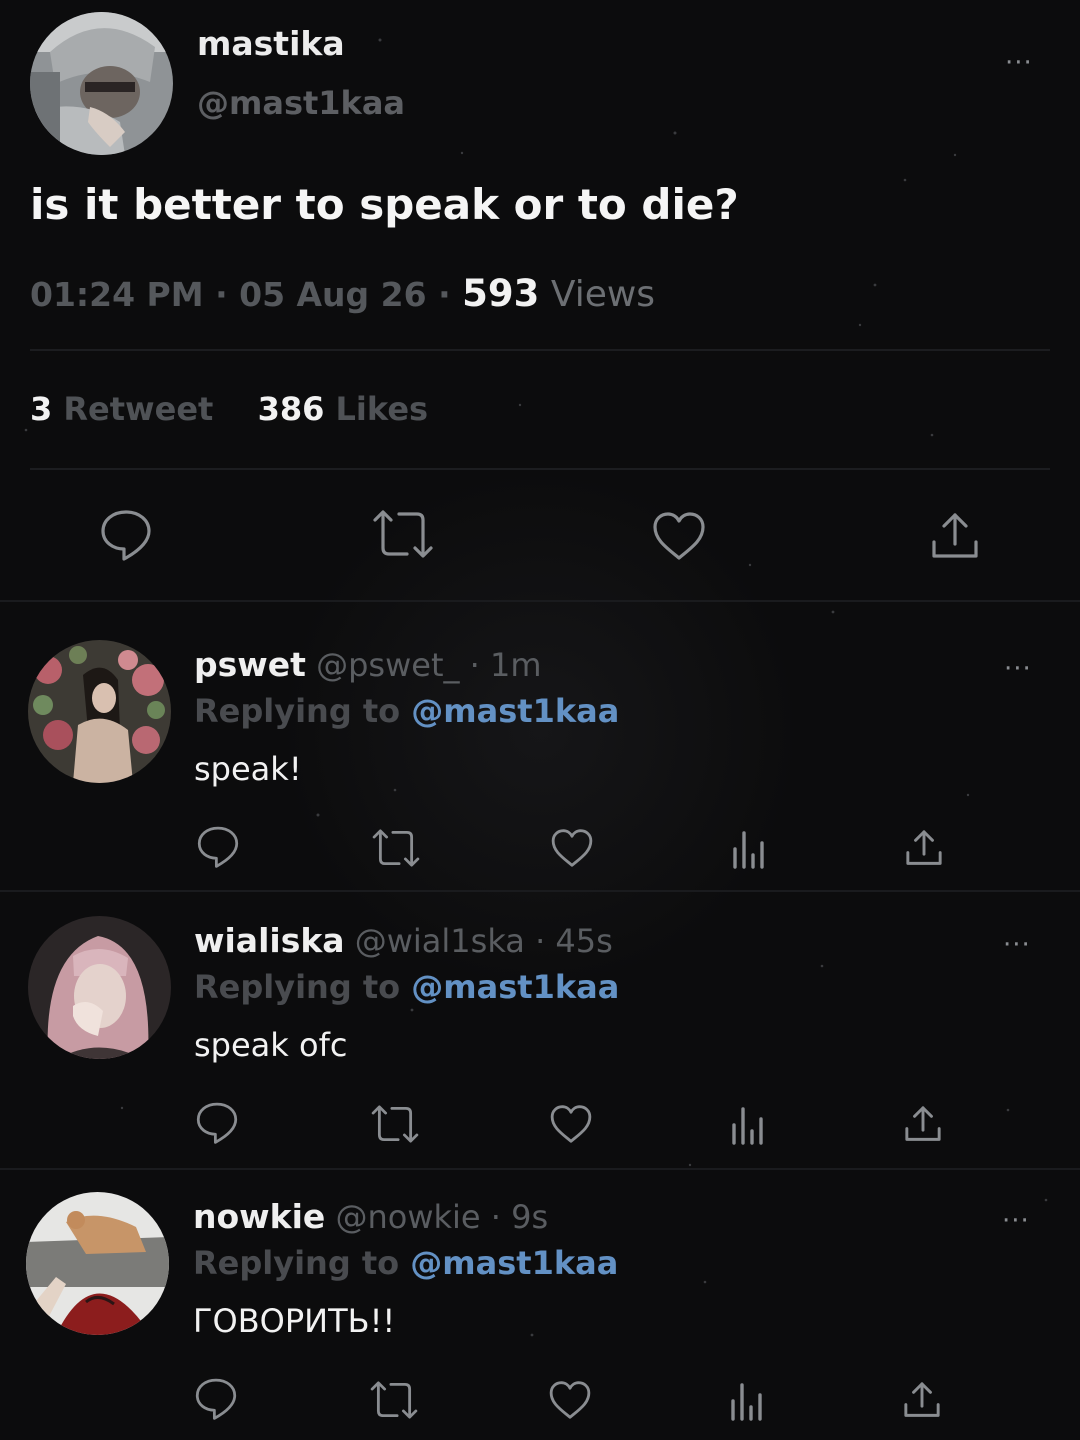 This screenshot has width=1080, height=1440. Describe the element at coordinates (387, 665) in the screenshot. I see `user-handle: @pswet_` at that location.